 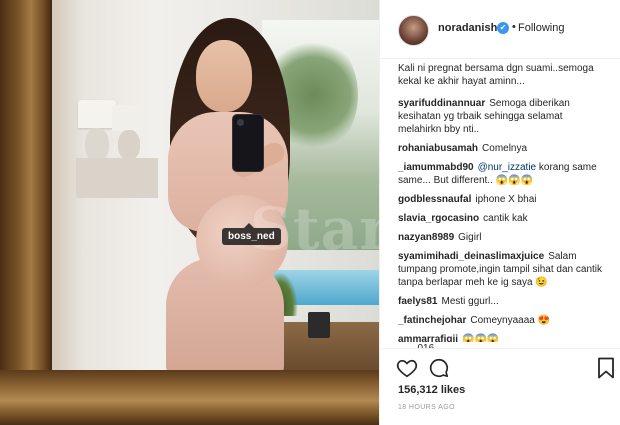 I want to click on comment-username: nazyan8989, so click(x=426, y=237).